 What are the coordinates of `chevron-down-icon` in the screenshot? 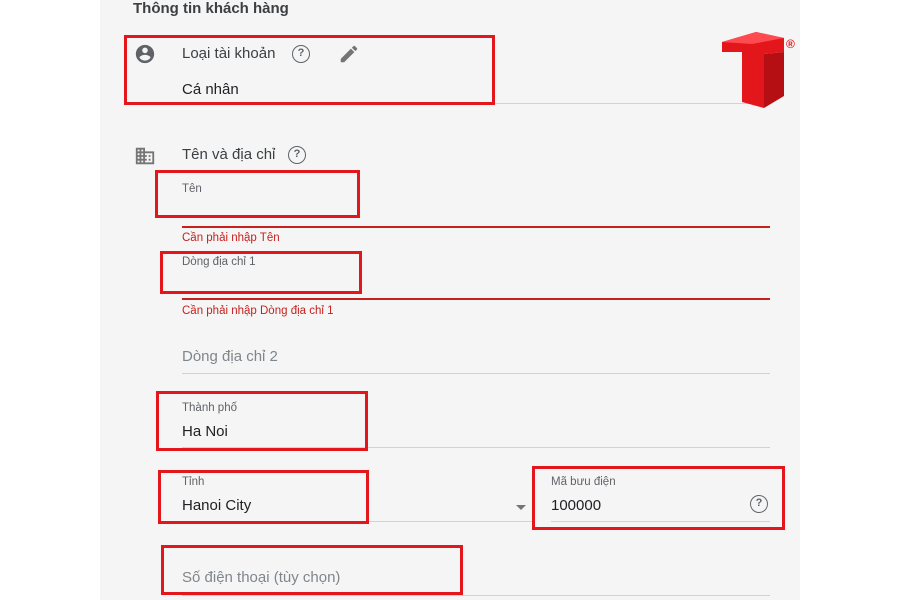 It's located at (521, 507).